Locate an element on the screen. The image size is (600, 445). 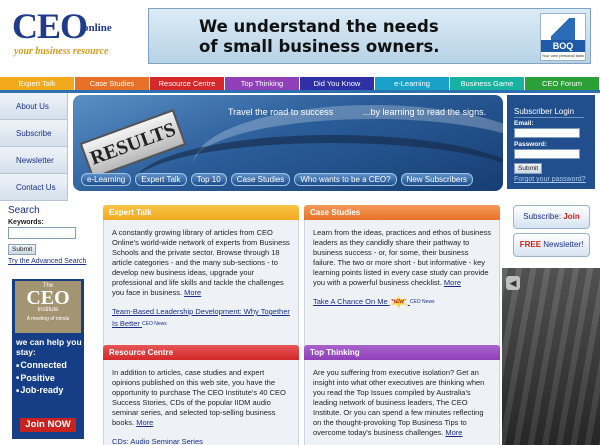
hero-tab-e-learning: e-Learning is located at coordinates (106, 179).